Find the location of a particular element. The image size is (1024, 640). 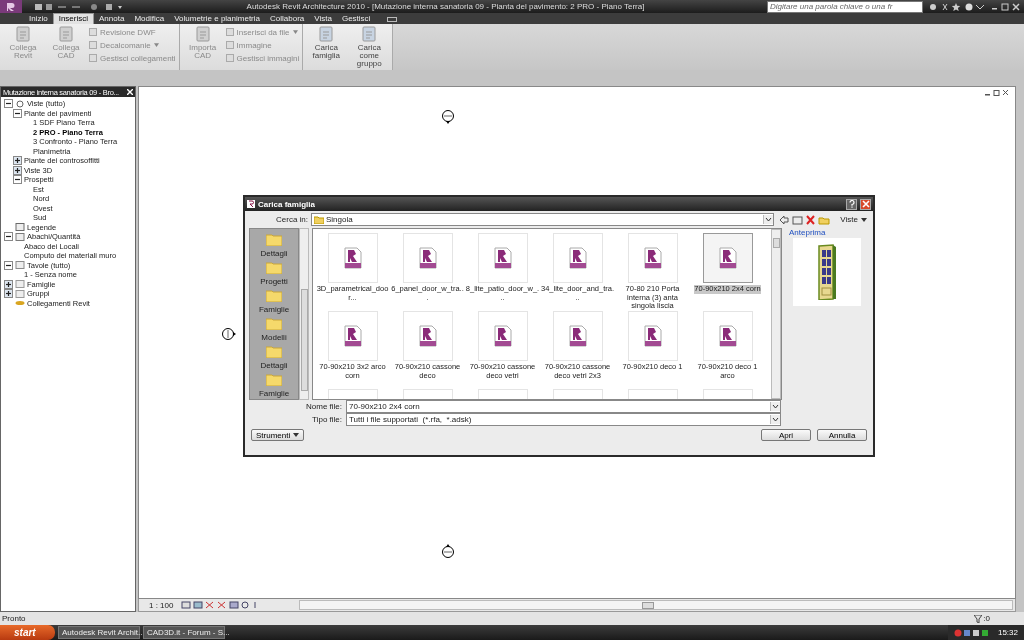

help-button is located at coordinates (851, 204).